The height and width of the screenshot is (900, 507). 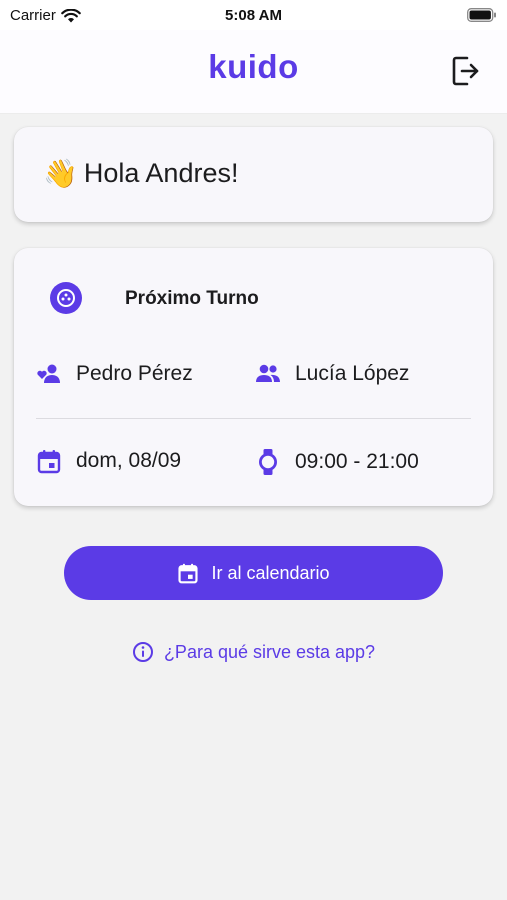 What do you see at coordinates (161, 173) in the screenshot?
I see `greeting-text: Hola Andres!` at bounding box center [161, 173].